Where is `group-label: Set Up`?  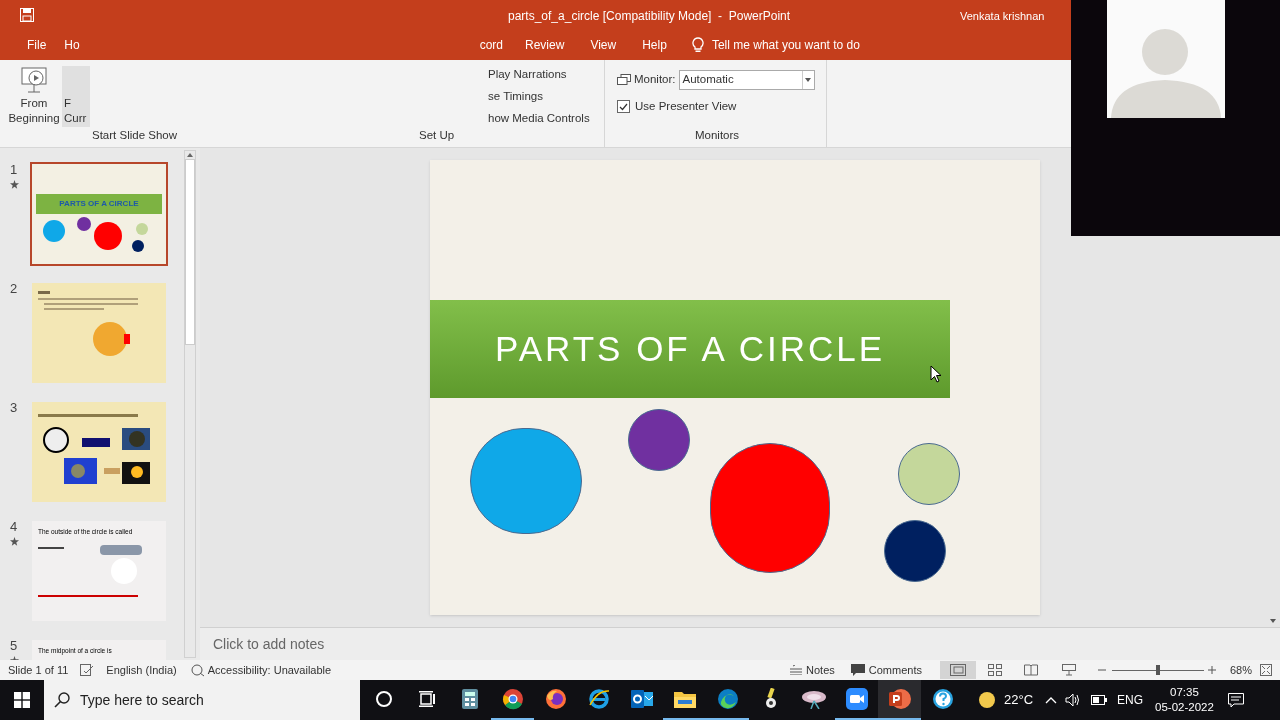 group-label: Set Up is located at coordinates (437, 135).